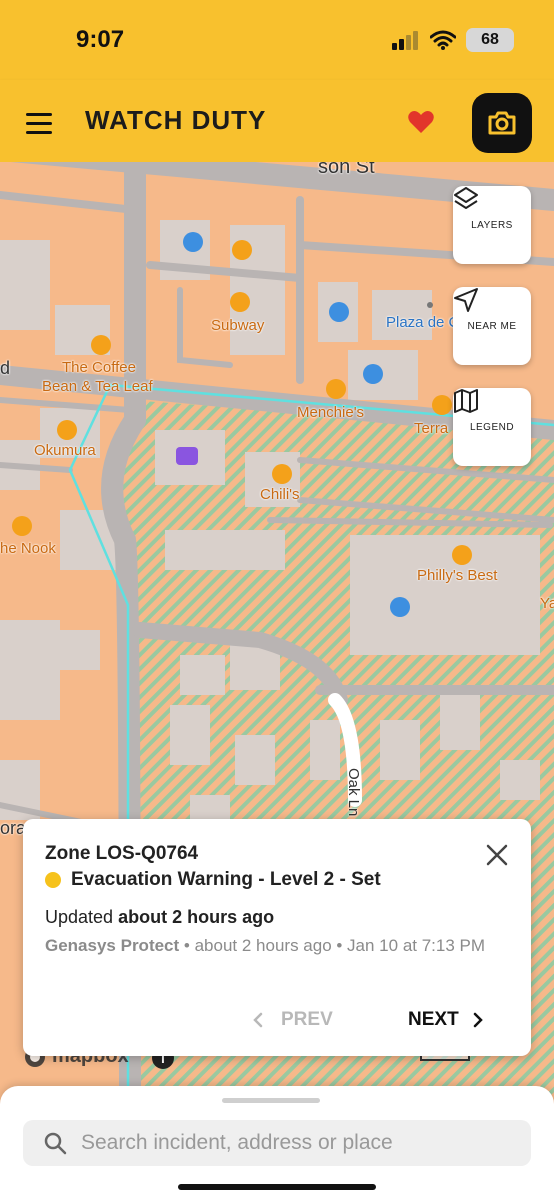 The image size is (554, 1200). Describe the element at coordinates (478, 1020) in the screenshot. I see `chevron-right-icon` at that location.